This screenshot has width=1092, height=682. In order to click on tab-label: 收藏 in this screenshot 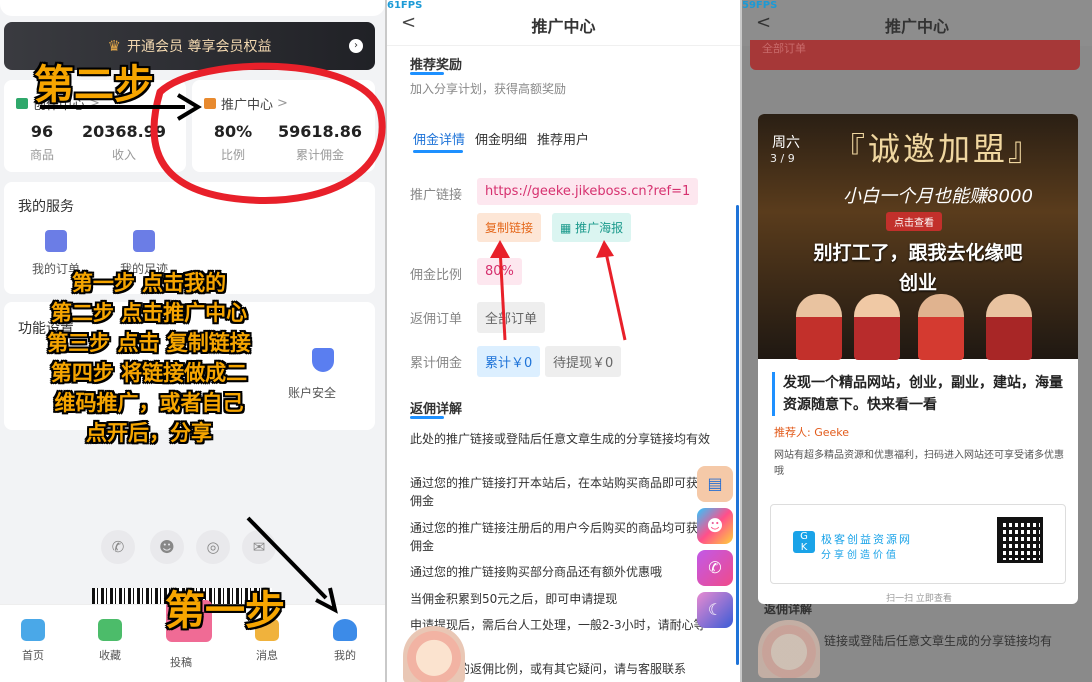, I will do `click(110, 655)`.